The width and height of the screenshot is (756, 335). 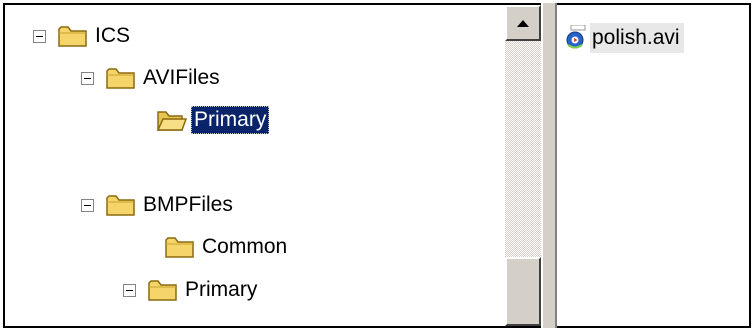 What do you see at coordinates (245, 246) in the screenshot?
I see `tree-node-label: Common` at bounding box center [245, 246].